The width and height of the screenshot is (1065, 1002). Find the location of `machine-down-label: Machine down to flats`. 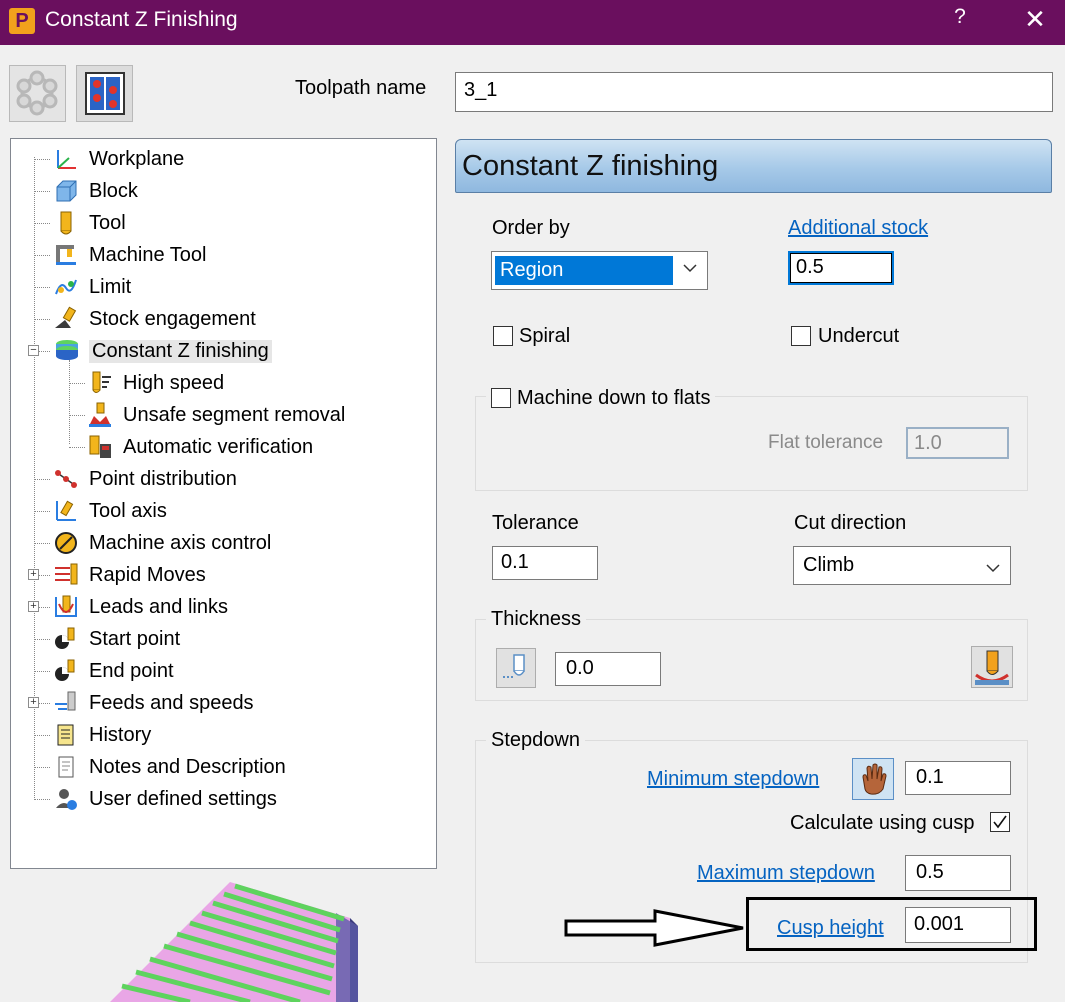

machine-down-label: Machine down to flats is located at coordinates (614, 397).